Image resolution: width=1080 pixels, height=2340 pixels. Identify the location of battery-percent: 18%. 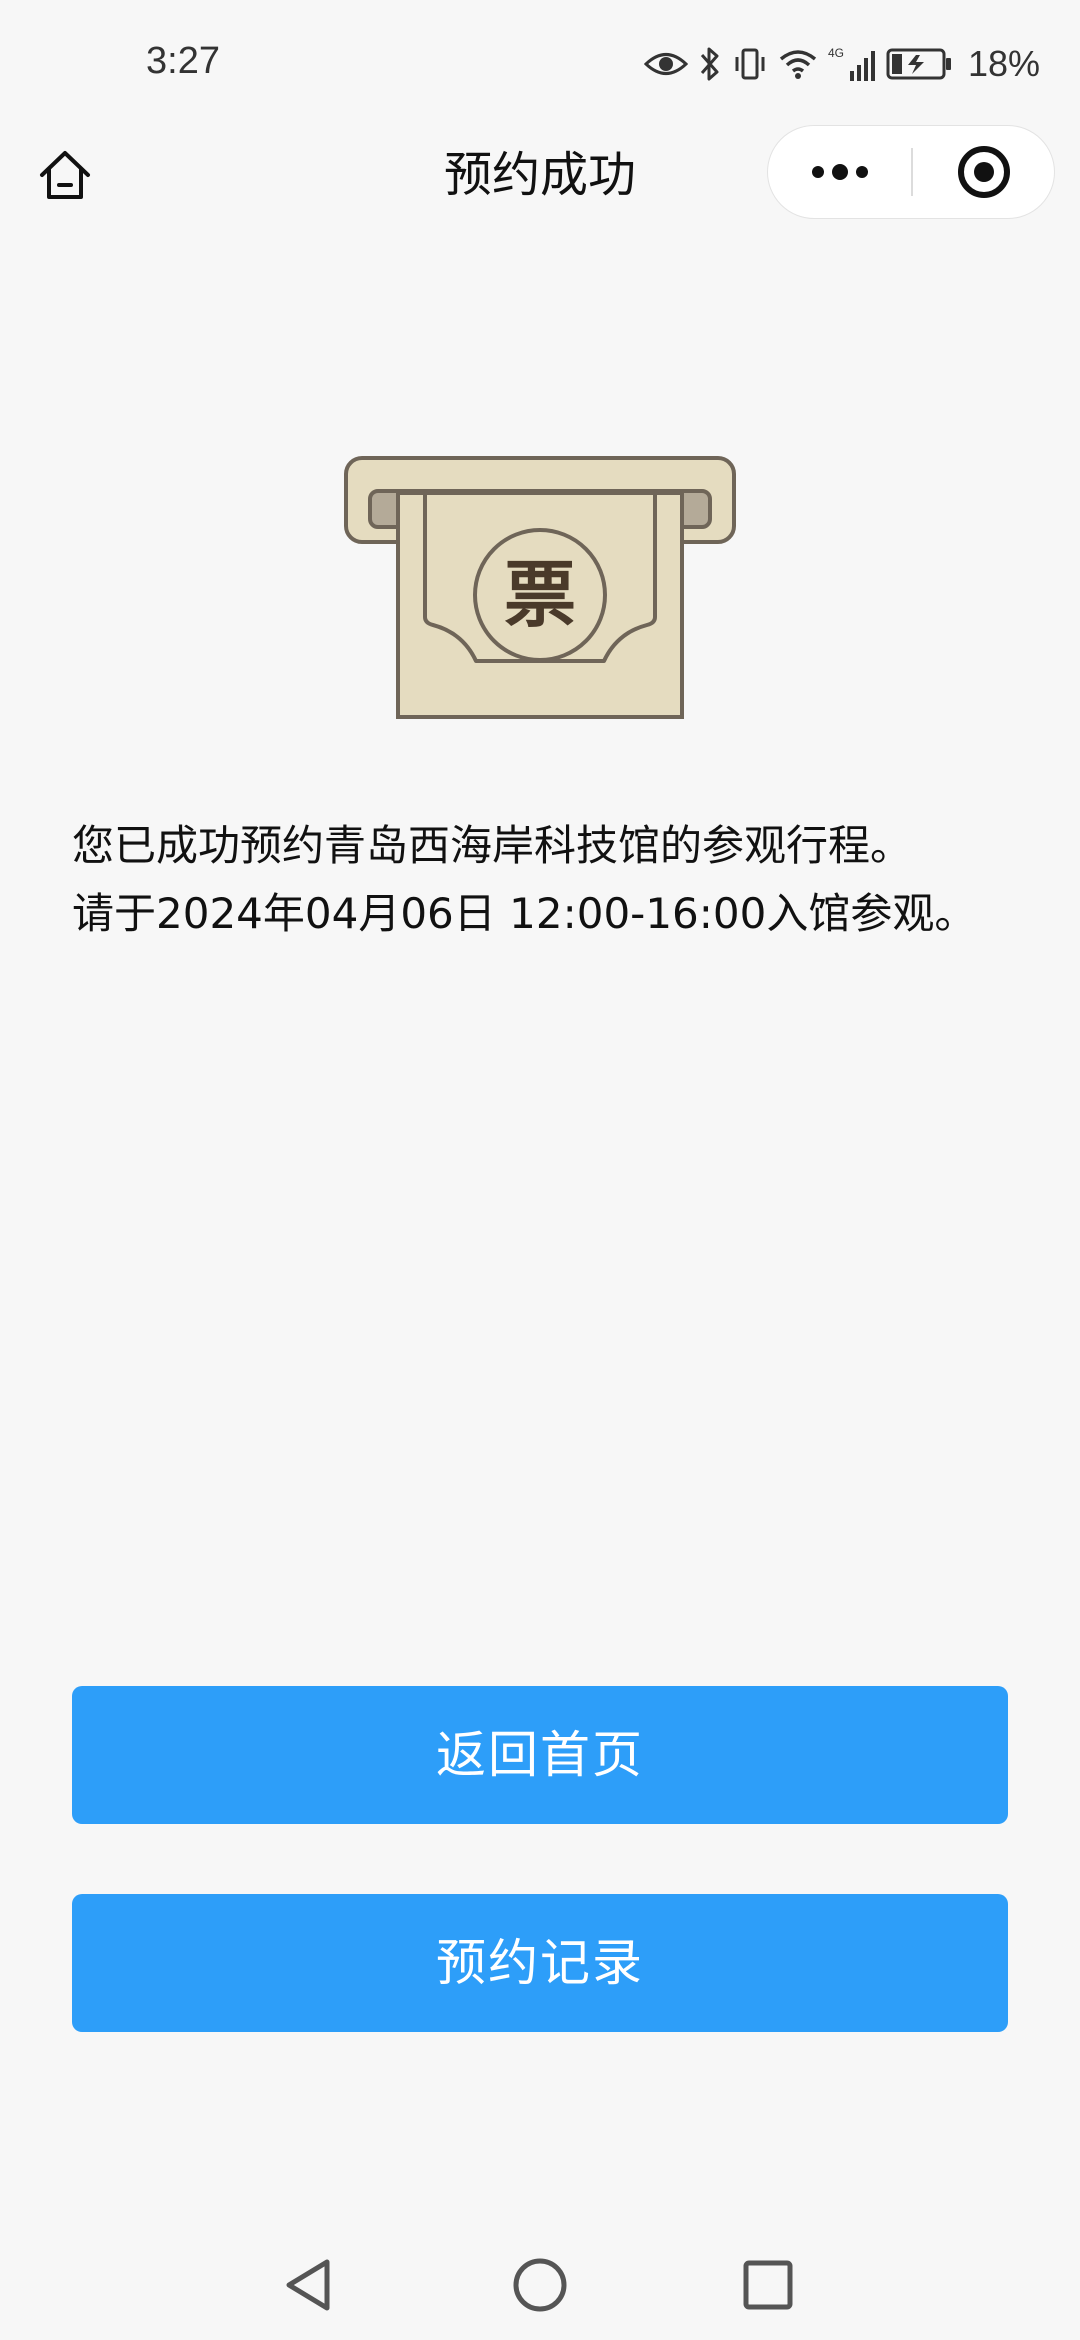
(1003, 63).